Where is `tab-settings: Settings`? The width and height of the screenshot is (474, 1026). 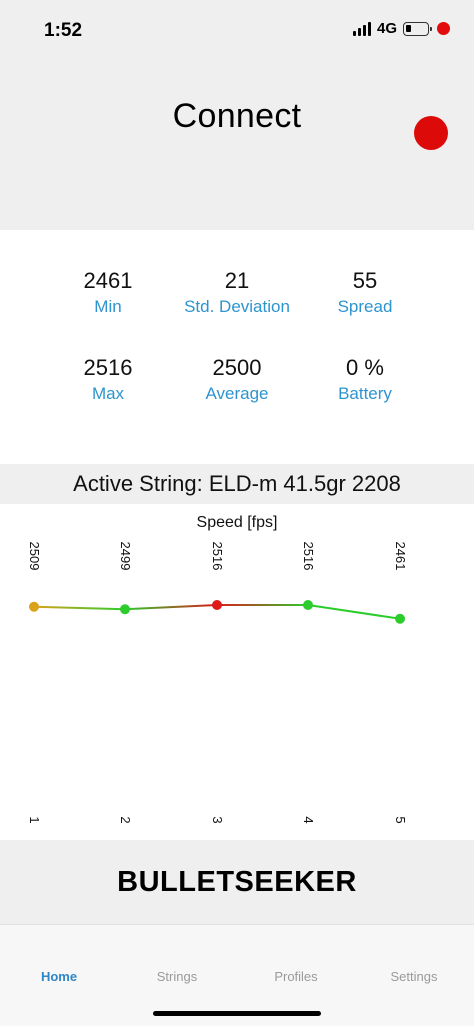
tab-settings: Settings is located at coordinates (414, 976).